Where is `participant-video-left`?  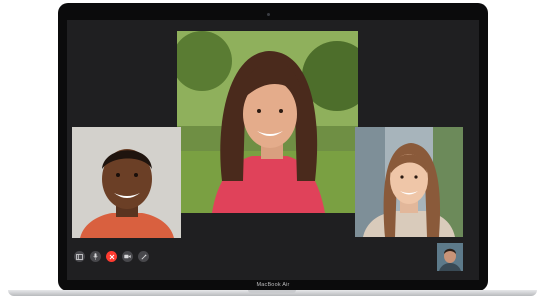 participant-video-left is located at coordinates (126, 182).